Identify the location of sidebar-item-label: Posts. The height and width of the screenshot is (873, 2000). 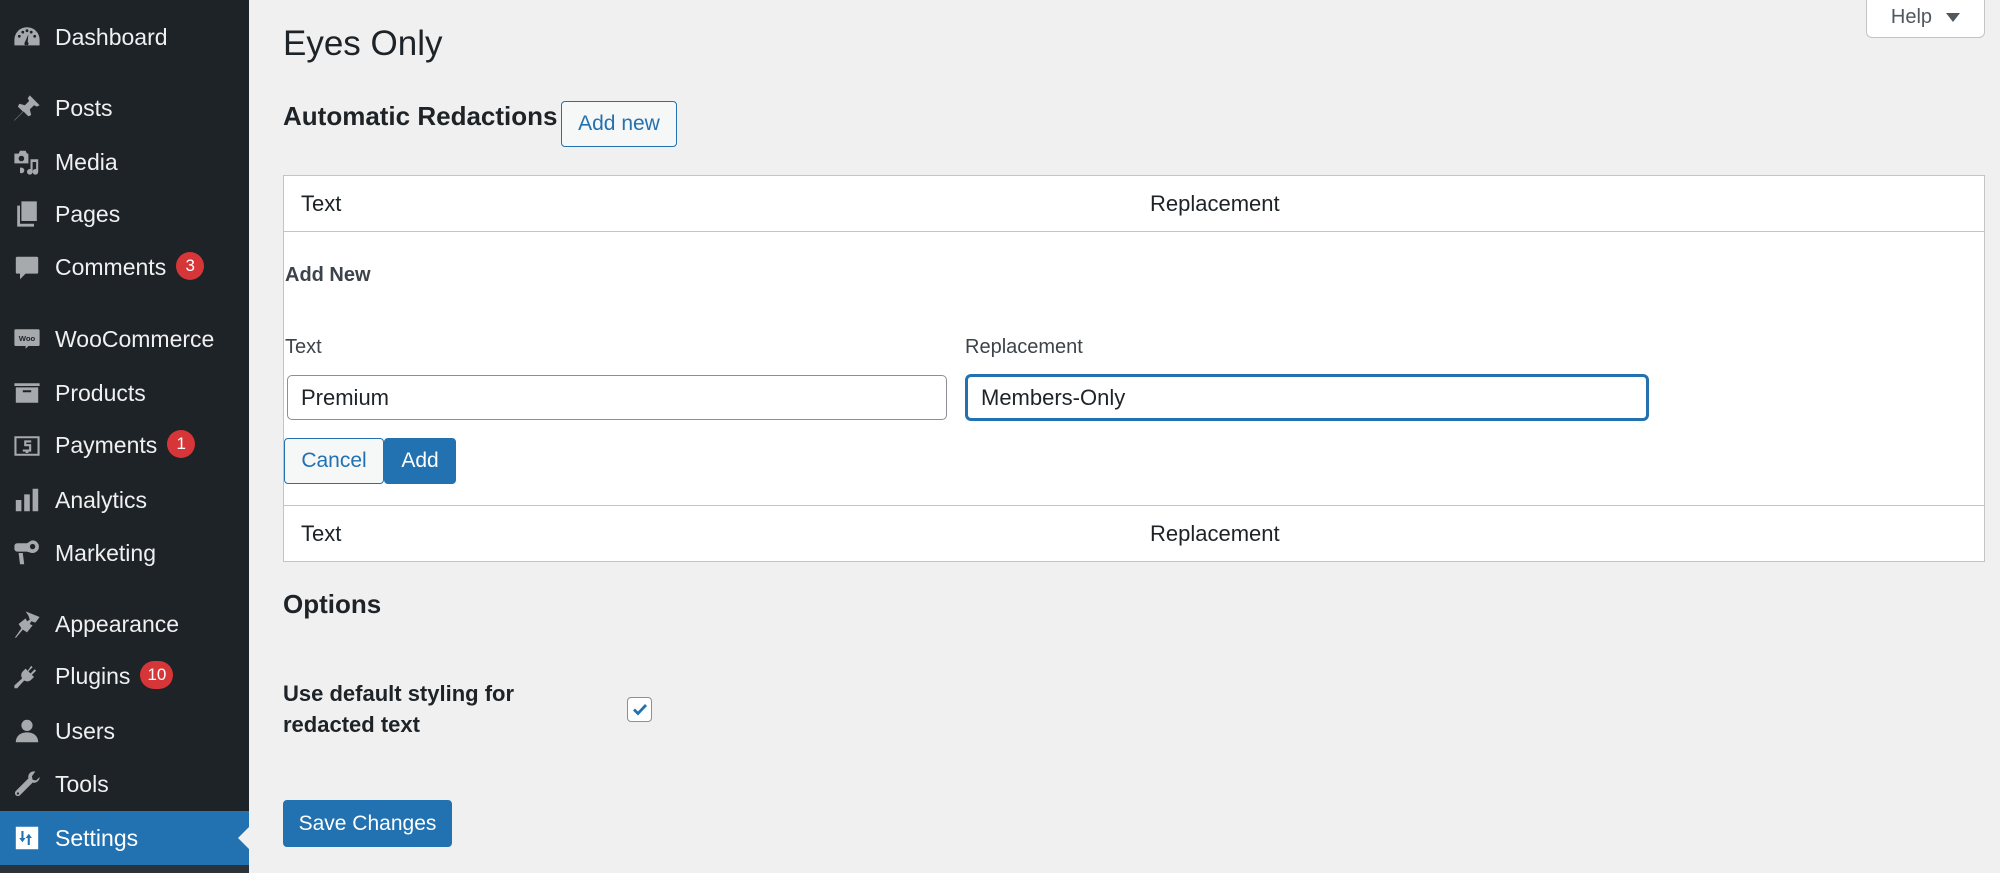
(84, 107).